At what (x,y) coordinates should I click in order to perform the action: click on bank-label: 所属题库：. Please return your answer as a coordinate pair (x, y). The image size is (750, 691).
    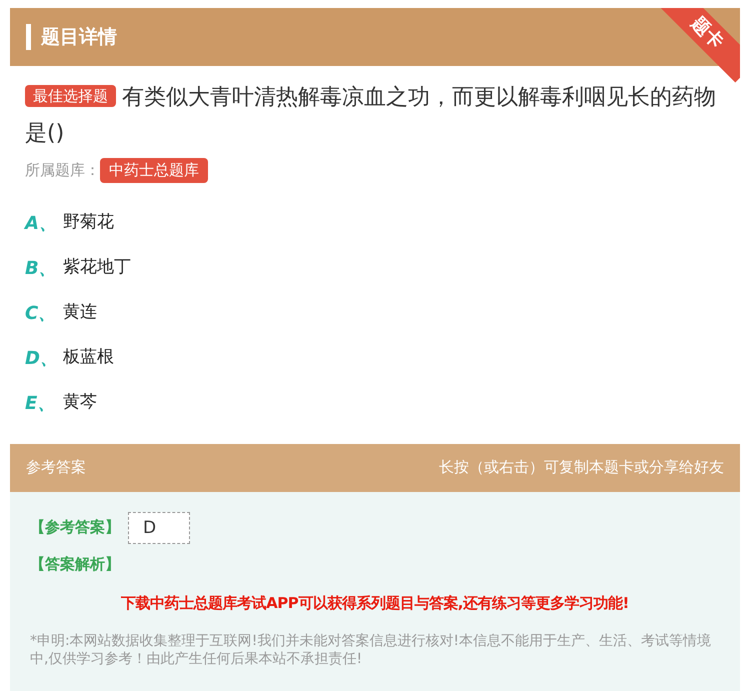
    Looking at the image, I should click on (62, 170).